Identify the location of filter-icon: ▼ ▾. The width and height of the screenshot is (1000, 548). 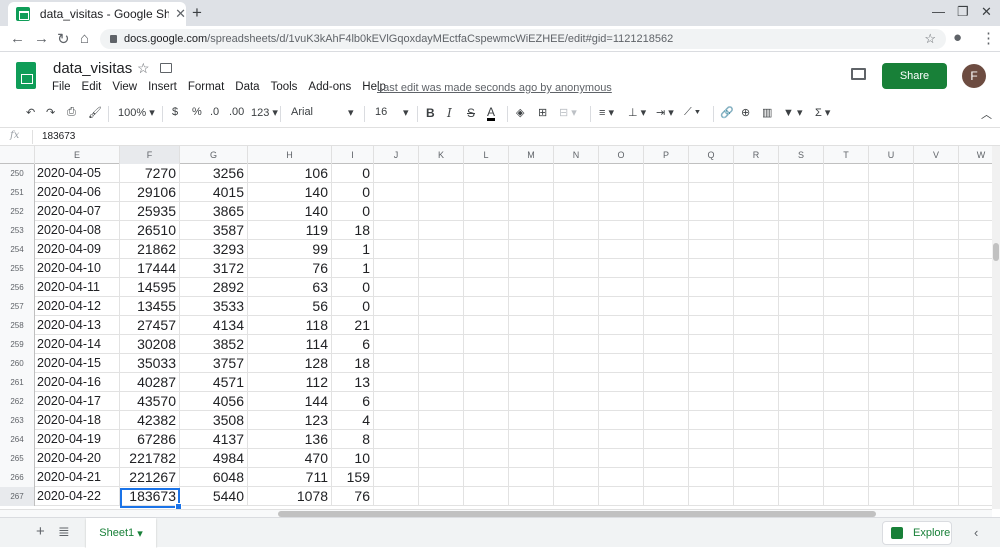
(792, 112).